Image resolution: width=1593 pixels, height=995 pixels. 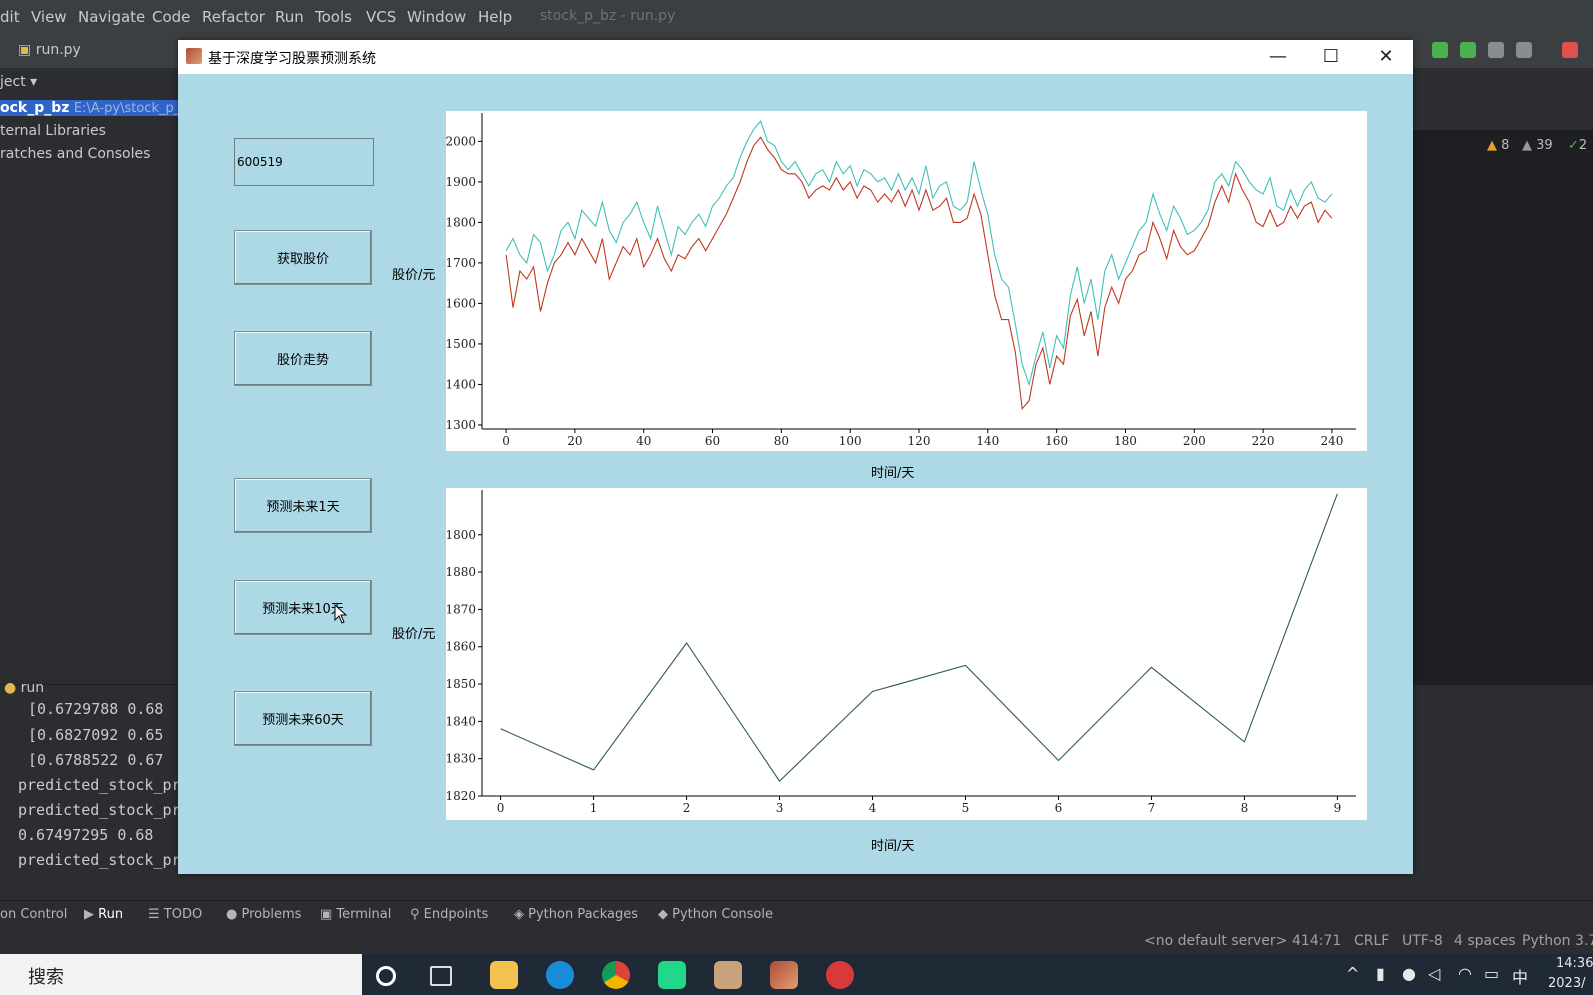 What do you see at coordinates (303, 718) in the screenshot?
I see `predict-60-days-button: 预测未来60天` at bounding box center [303, 718].